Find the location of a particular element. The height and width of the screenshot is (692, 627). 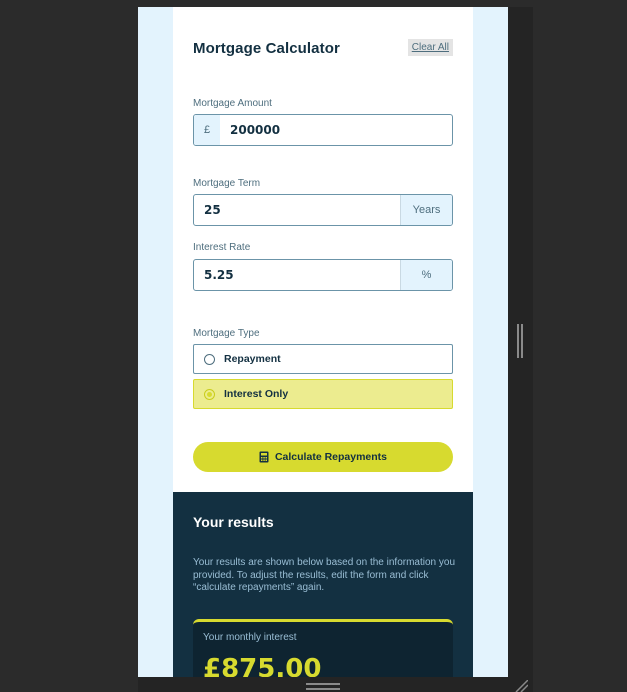

radio-repayment-label: Repayment is located at coordinates (252, 359).